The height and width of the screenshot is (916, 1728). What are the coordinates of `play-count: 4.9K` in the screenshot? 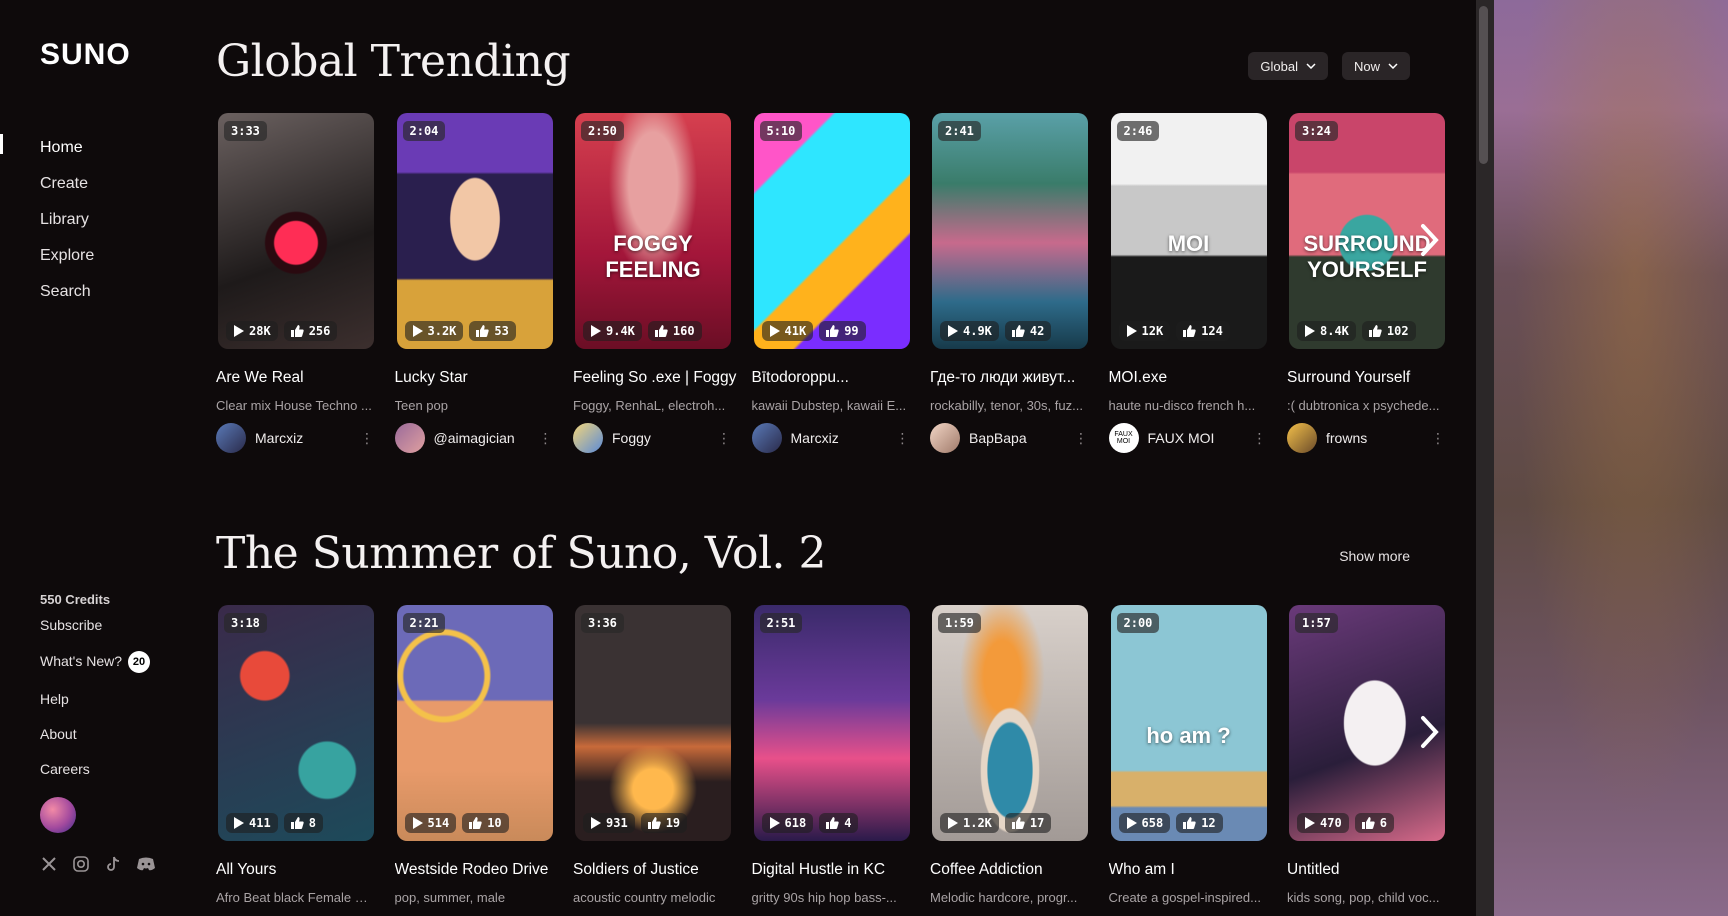 It's located at (969, 331).